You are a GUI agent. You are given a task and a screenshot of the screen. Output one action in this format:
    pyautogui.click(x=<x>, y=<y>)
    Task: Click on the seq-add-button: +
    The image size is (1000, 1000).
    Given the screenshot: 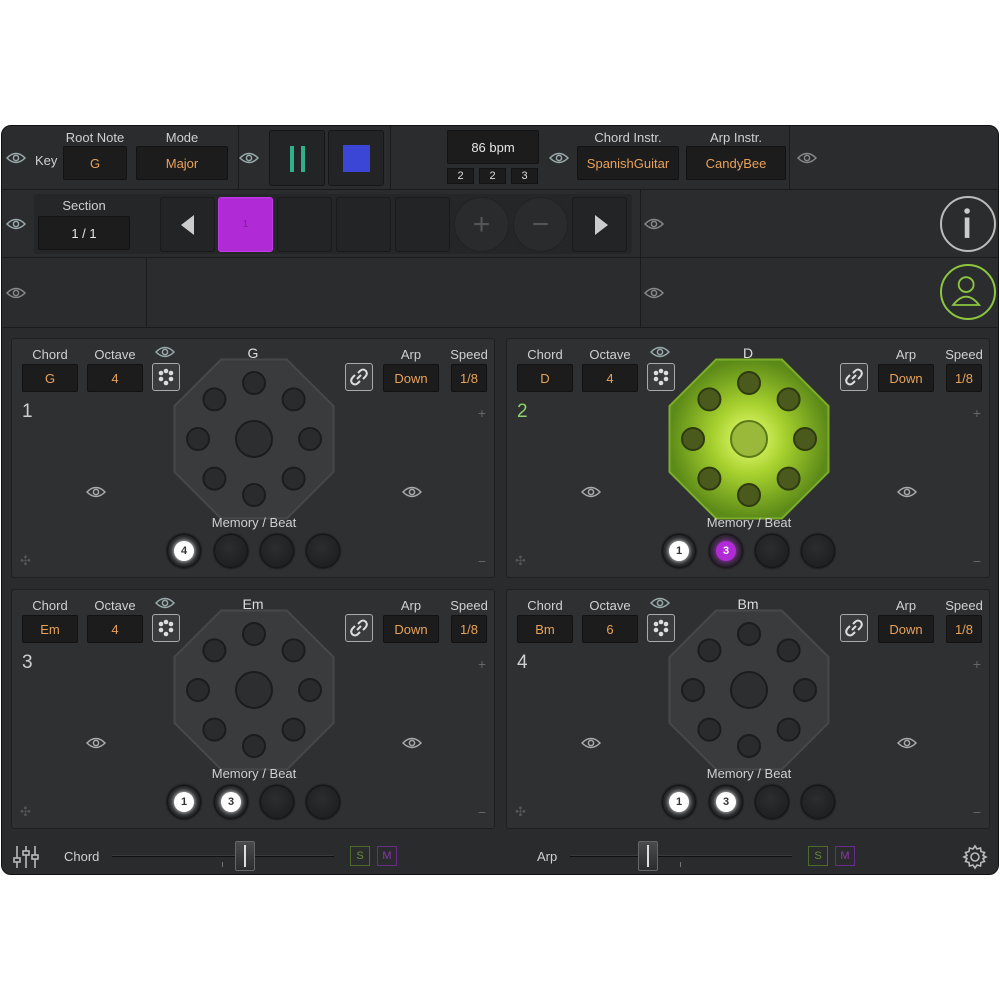 What is the action you would take?
    pyautogui.click(x=481, y=224)
    